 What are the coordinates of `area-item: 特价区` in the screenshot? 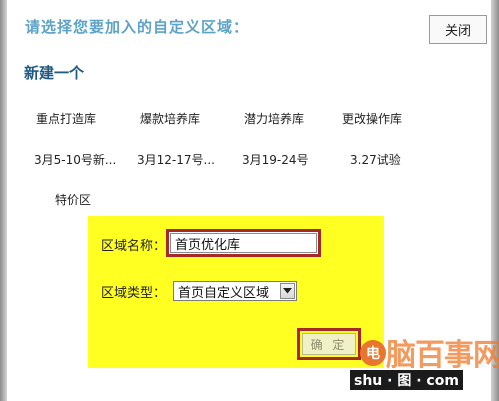 It's located at (73, 199).